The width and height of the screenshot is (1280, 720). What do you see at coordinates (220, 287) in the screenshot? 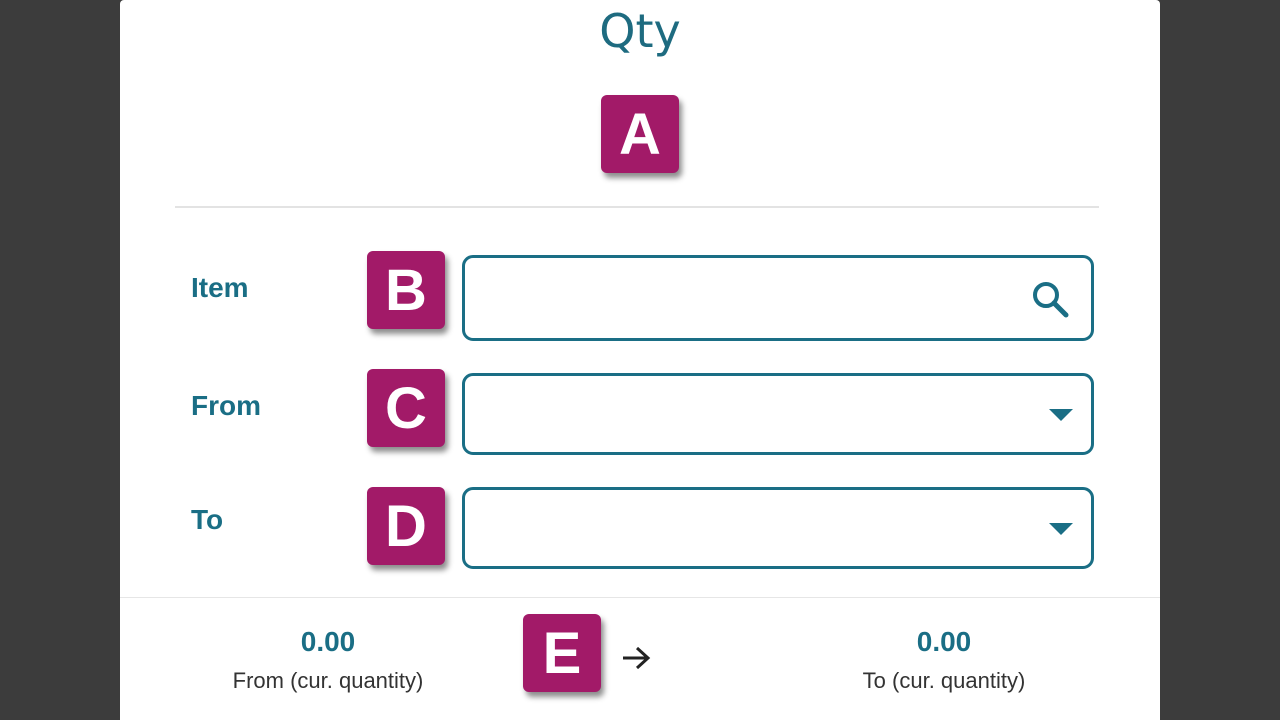
I see `item-label: Item` at bounding box center [220, 287].